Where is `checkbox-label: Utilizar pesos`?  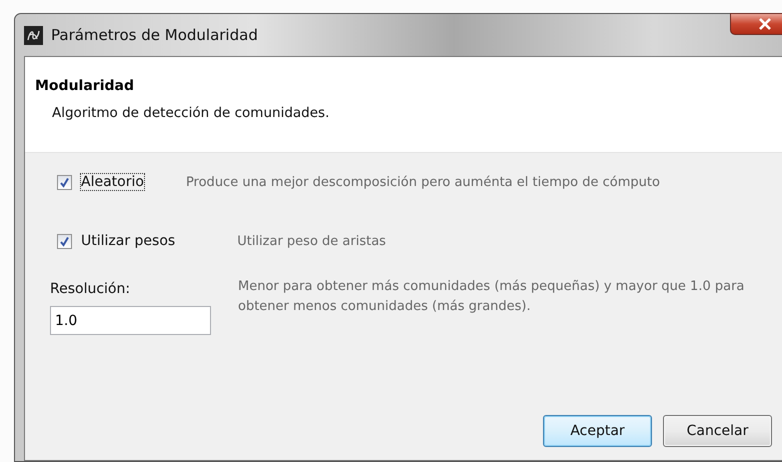 checkbox-label: Utilizar pesos is located at coordinates (128, 241).